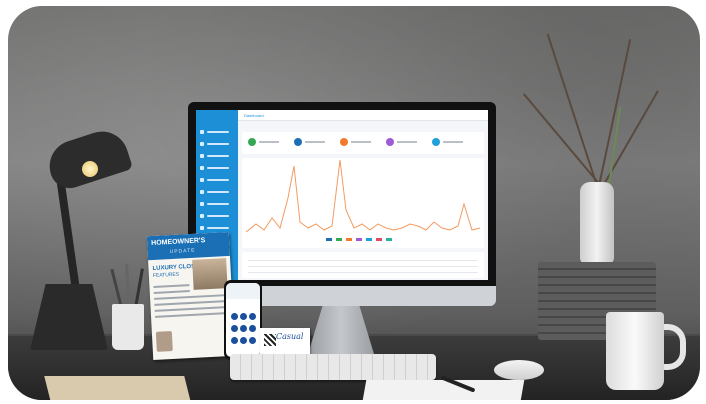 The image size is (706, 404). Describe the element at coordinates (210, 274) in the screenshot. I see `closet-photo` at that location.